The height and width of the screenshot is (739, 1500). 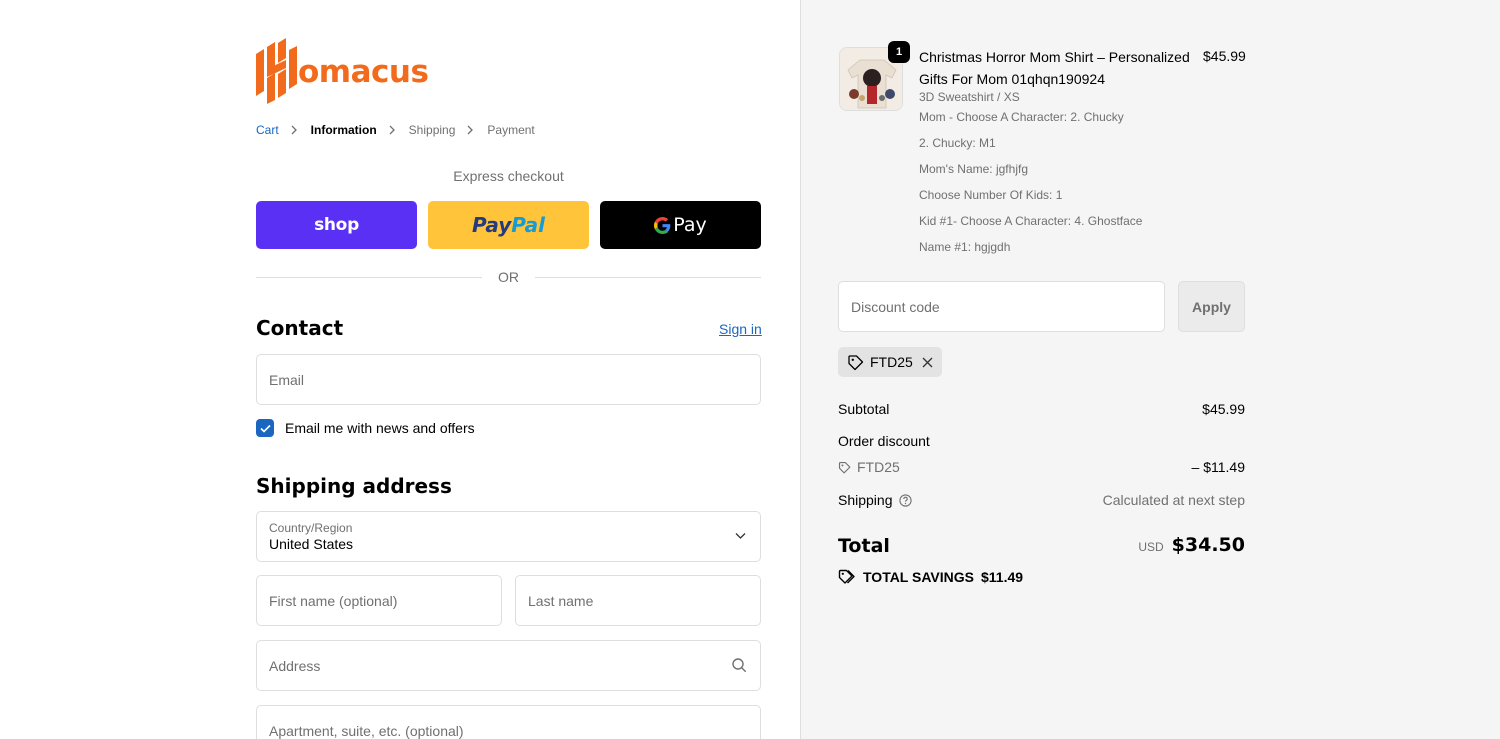 I want to click on shop-pay-label: shop, so click(x=336, y=225).